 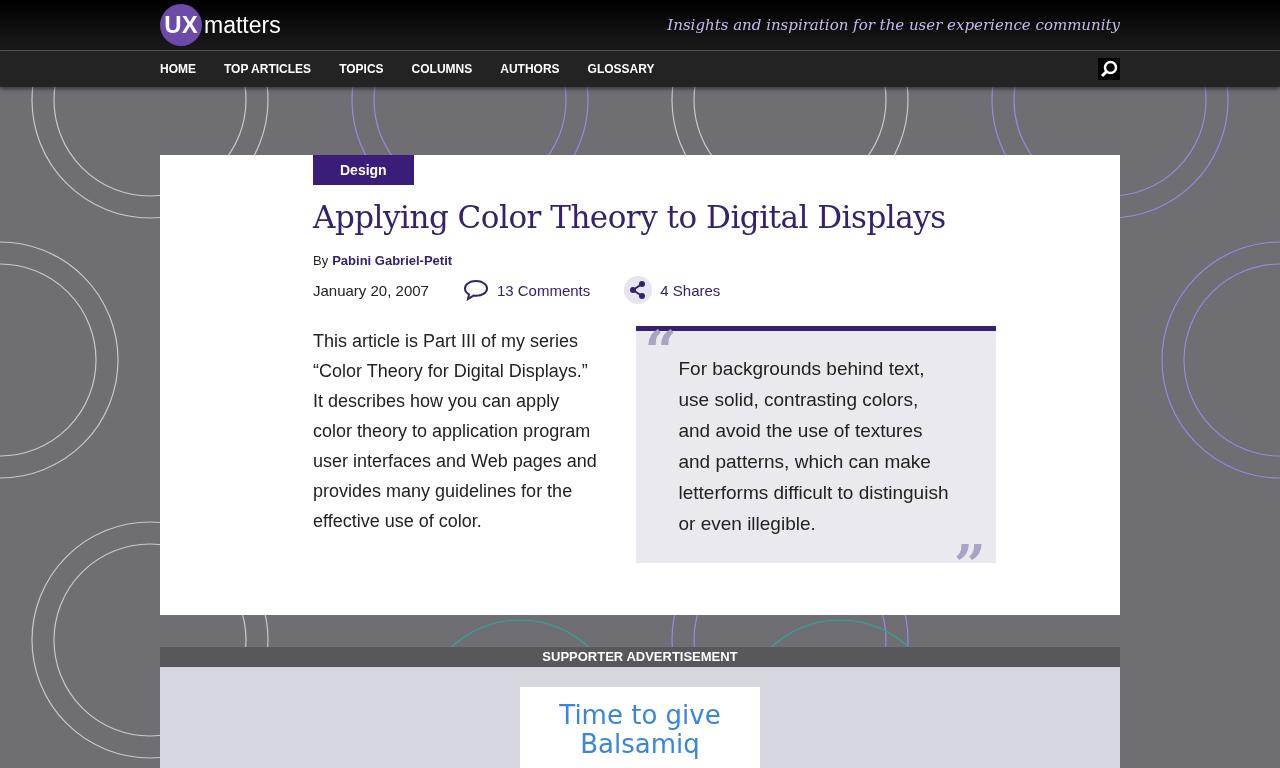 I want to click on ad-card: Time to give Balsamiq, so click(x=640, y=727).